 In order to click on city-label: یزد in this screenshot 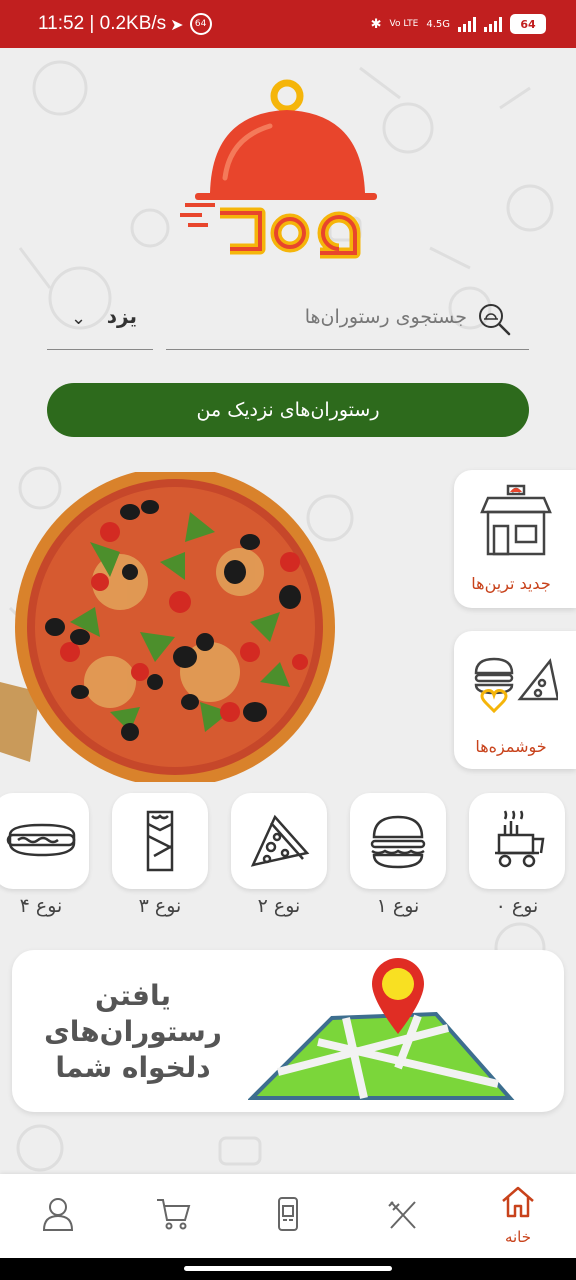, I will do `click(121, 316)`.